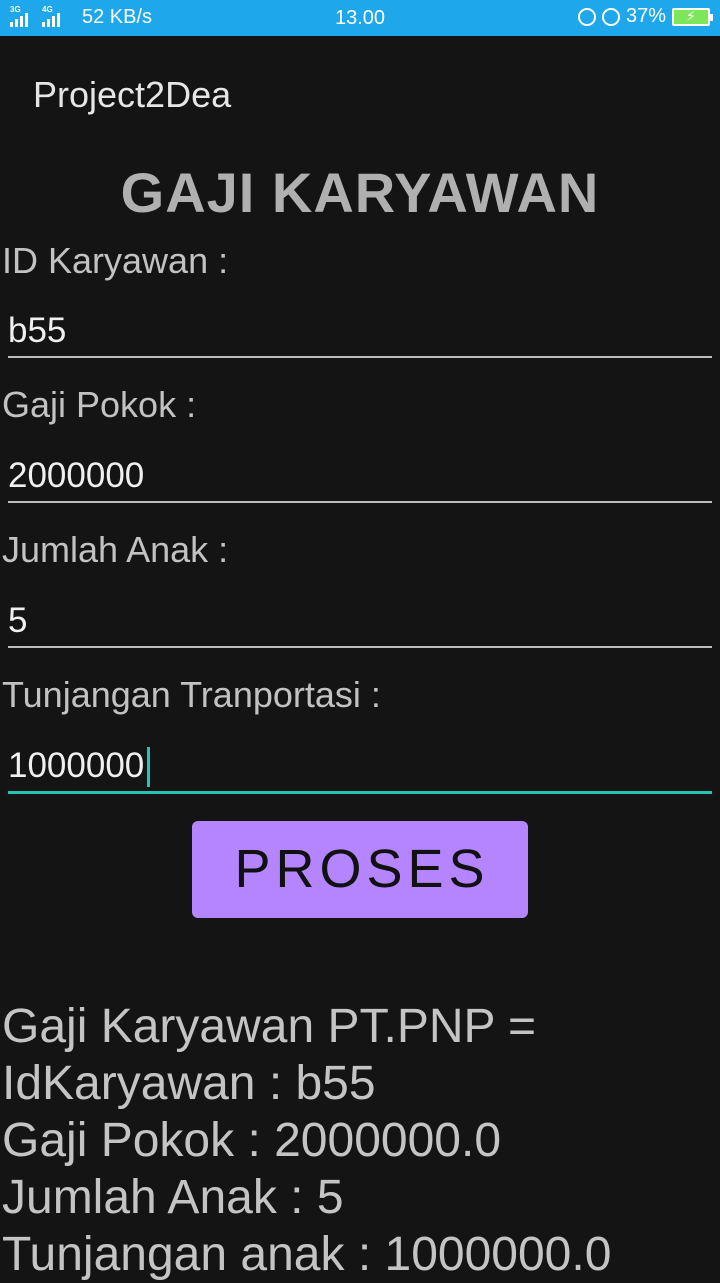 This screenshot has height=1283, width=720. Describe the element at coordinates (307, 1254) in the screenshot. I see `result-line: Tunjangan anak : 1000000.0` at that location.